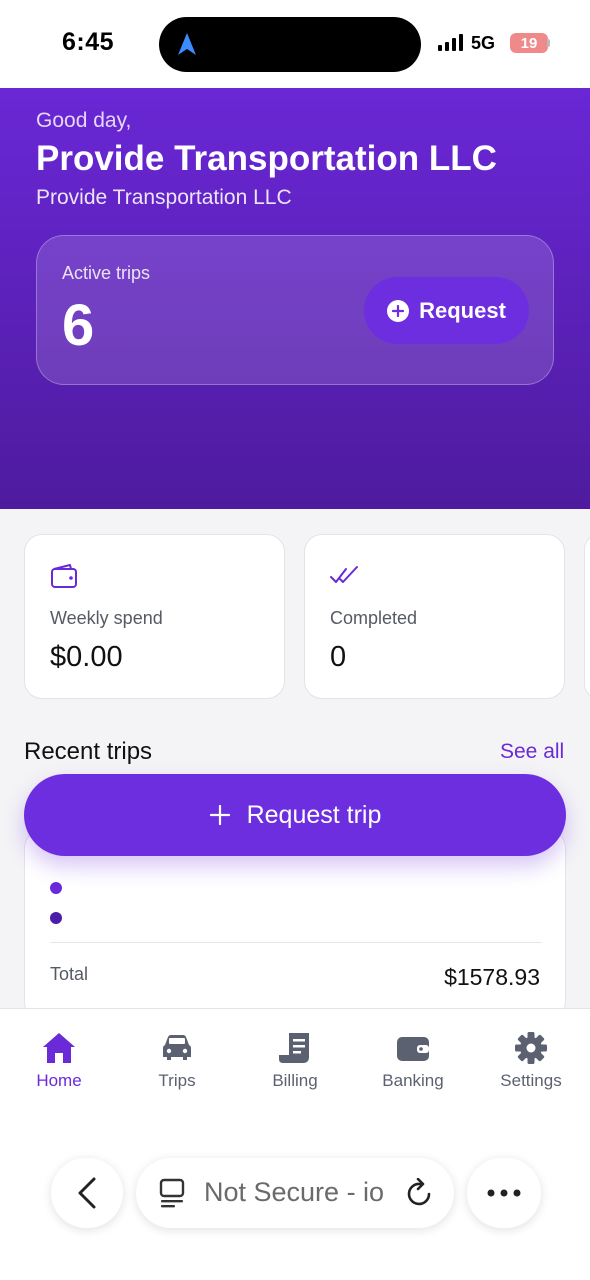 This screenshot has width=590, height=1280. What do you see at coordinates (294, 1048) in the screenshot?
I see `receipt-icon` at bounding box center [294, 1048].